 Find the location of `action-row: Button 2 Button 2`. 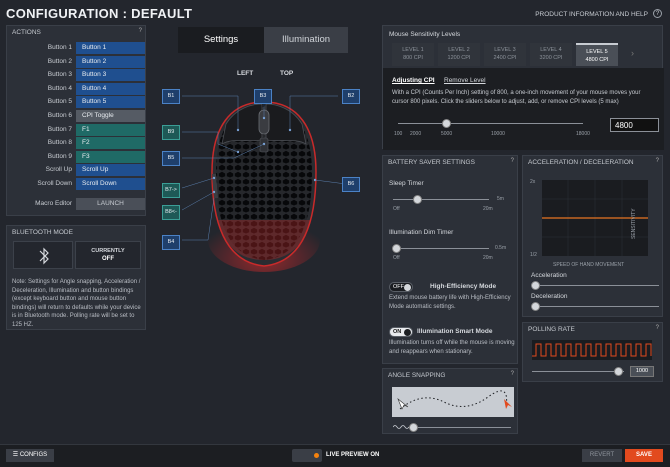

action-row: Button 2 Button 2 is located at coordinates (76, 62).